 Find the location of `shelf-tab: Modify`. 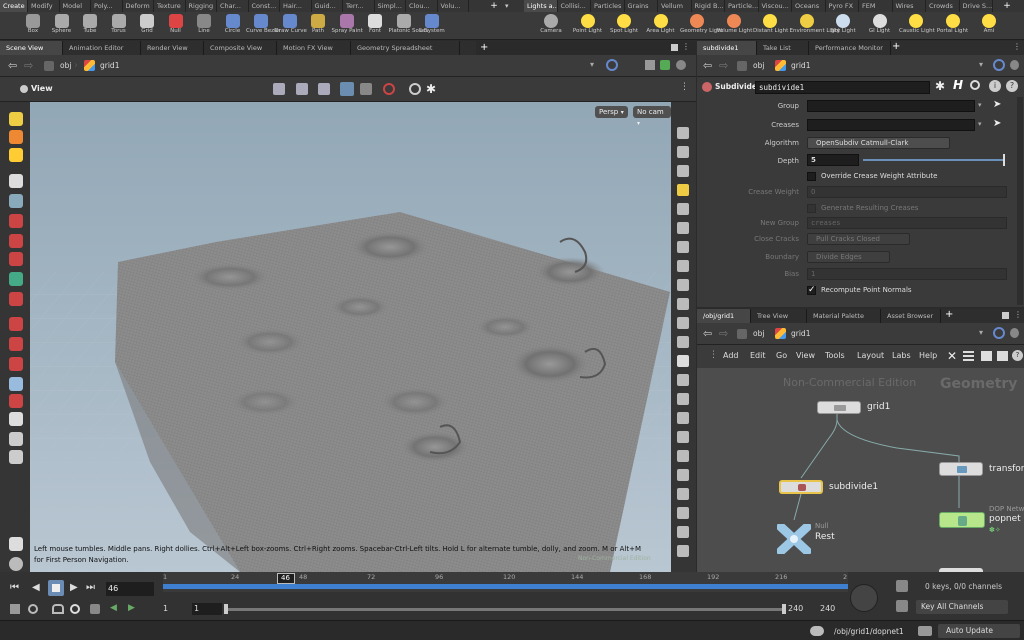

shelf-tab: Modify is located at coordinates (44, 6).